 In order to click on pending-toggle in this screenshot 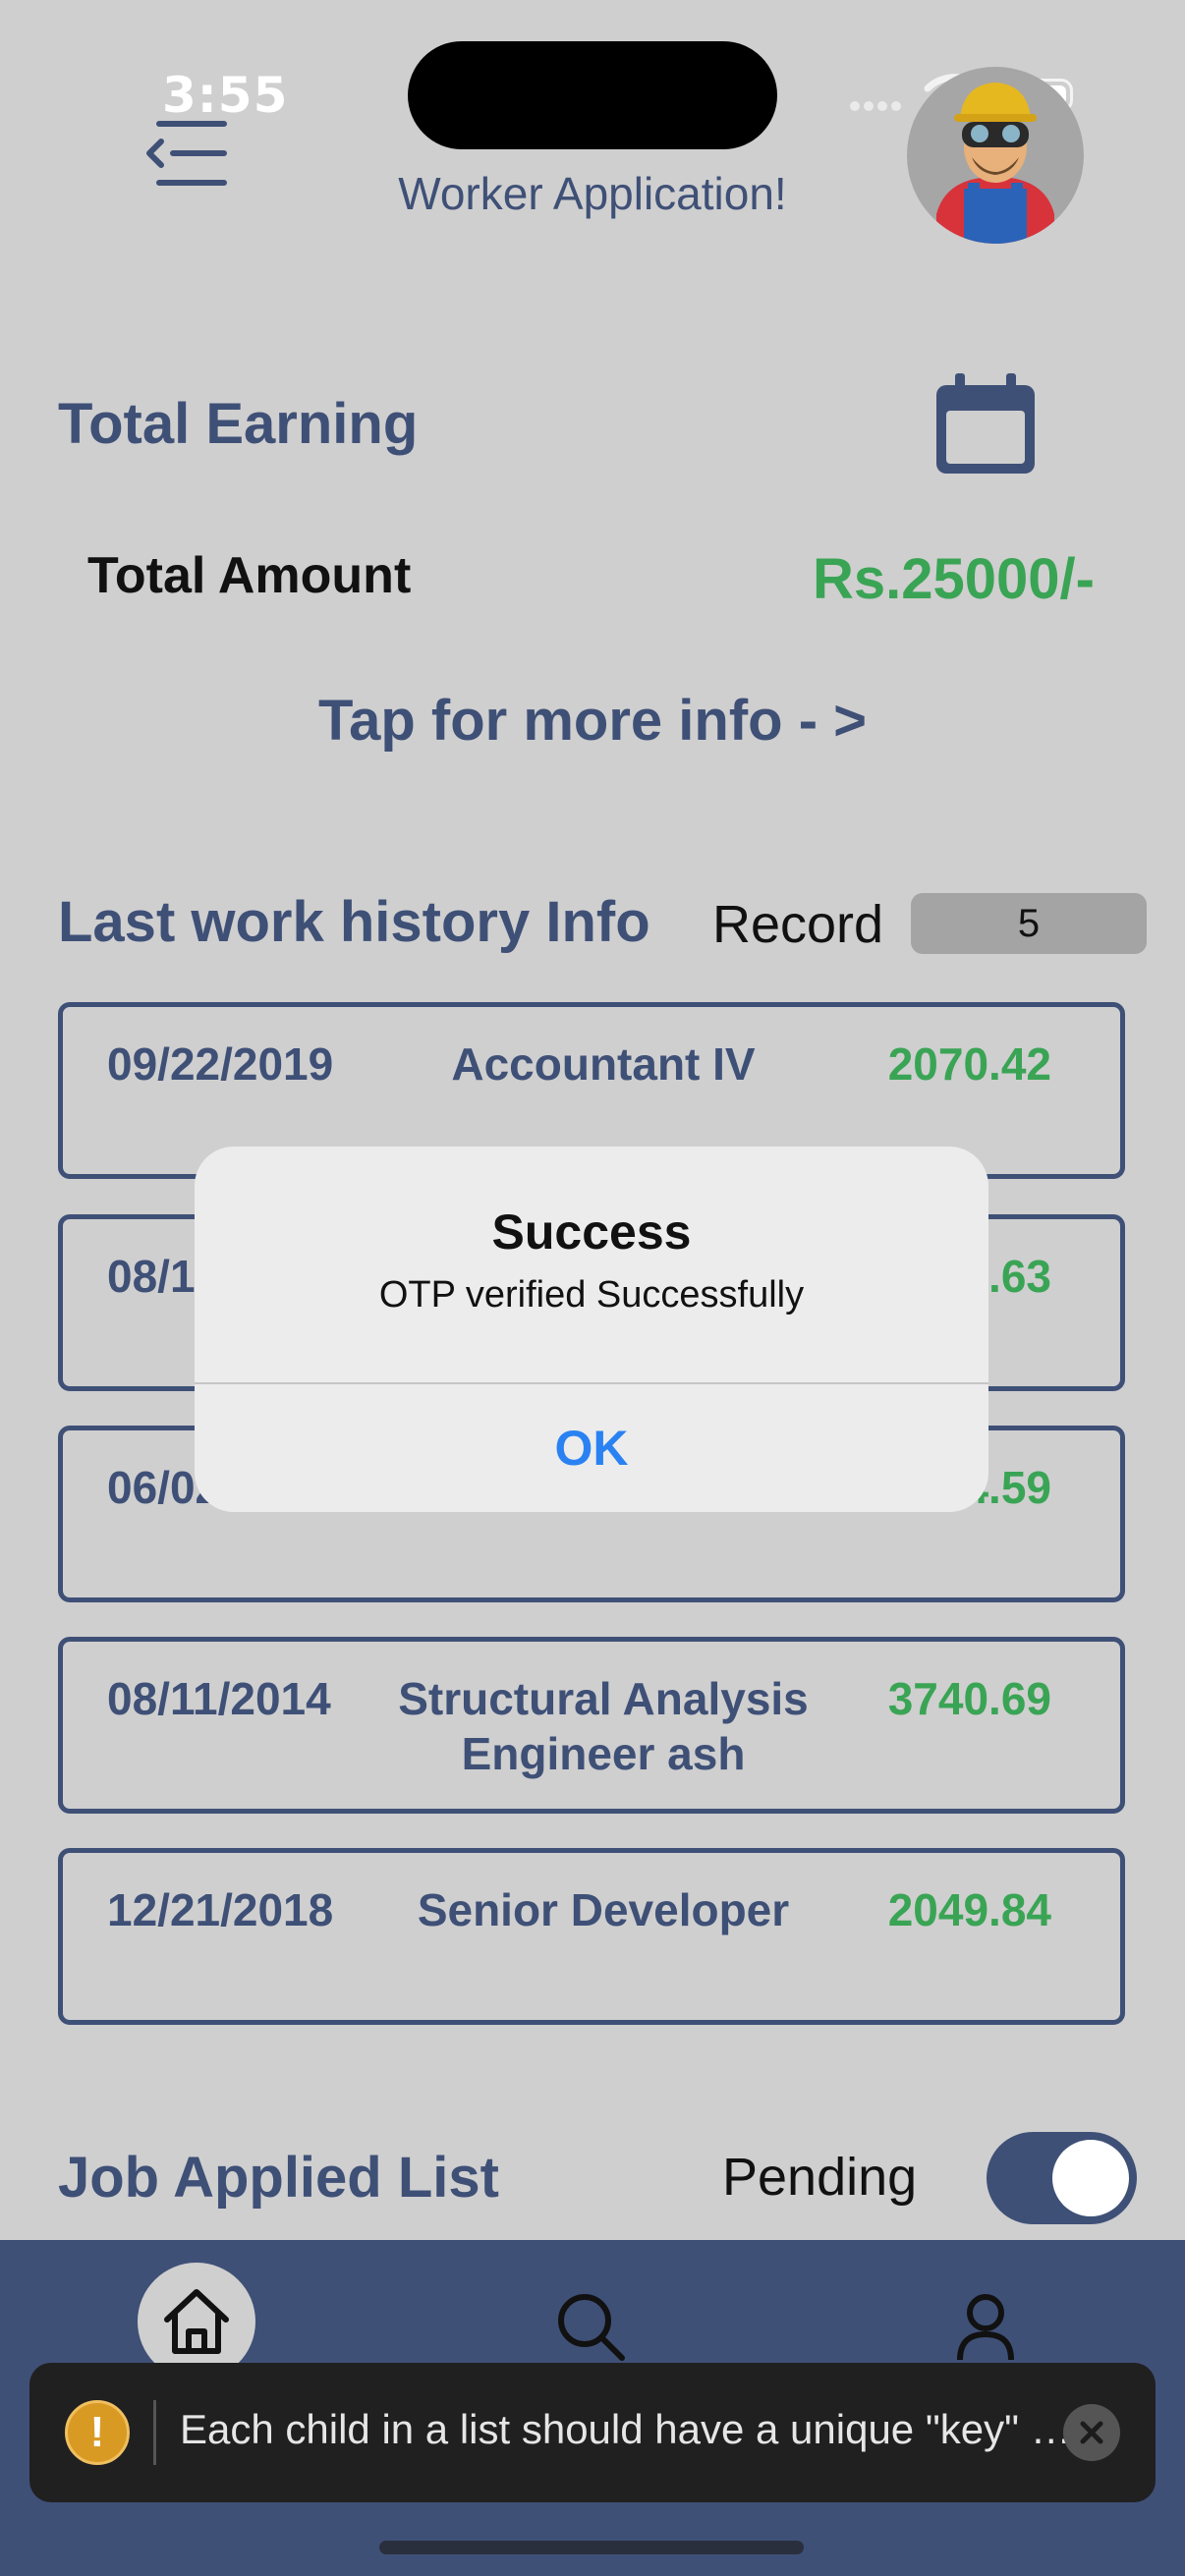, I will do `click(1062, 2178)`.